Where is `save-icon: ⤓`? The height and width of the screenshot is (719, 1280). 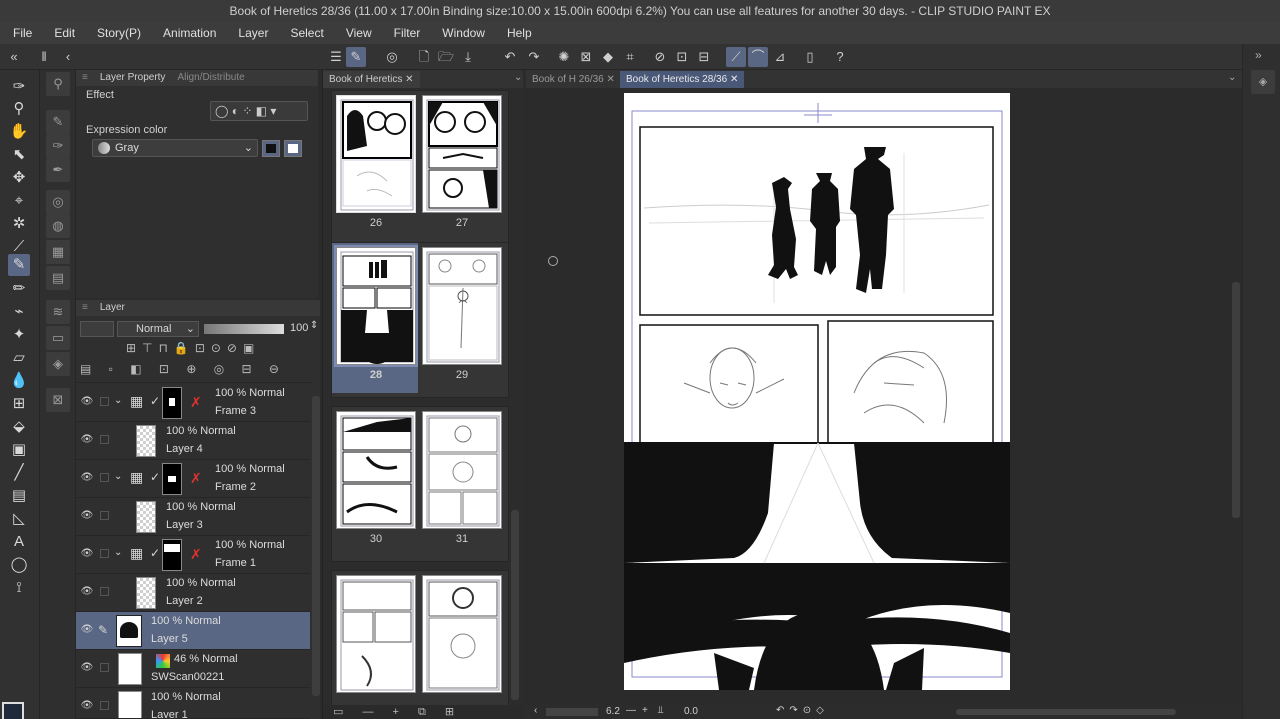 save-icon: ⤓ is located at coordinates (468, 57).